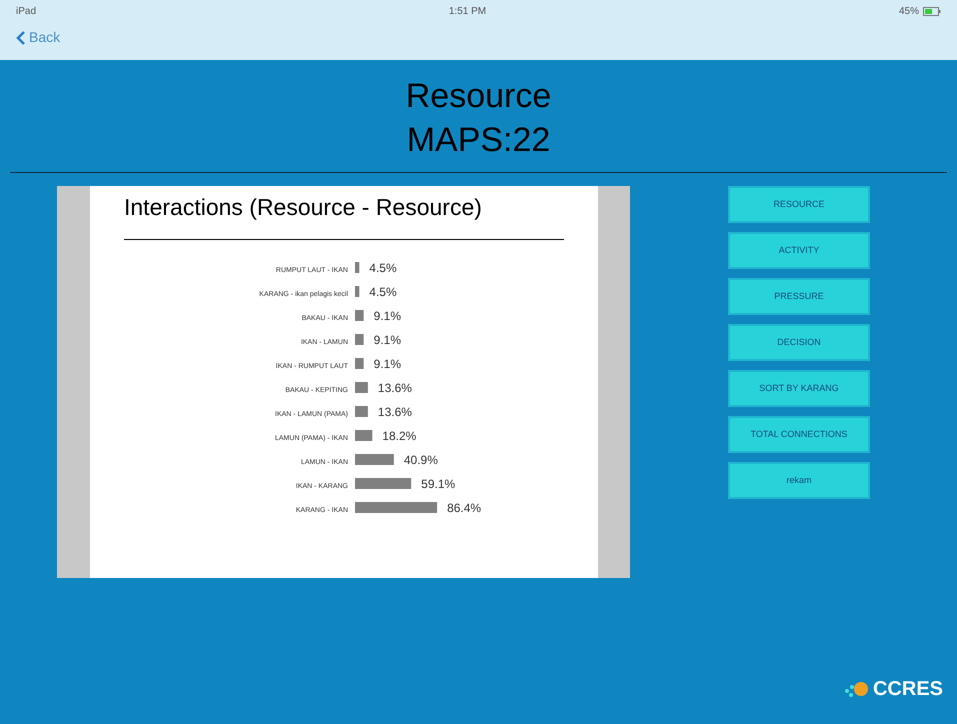 This screenshot has width=957, height=724. What do you see at coordinates (438, 483) in the screenshot?
I see `value-label: 59.1%` at bounding box center [438, 483].